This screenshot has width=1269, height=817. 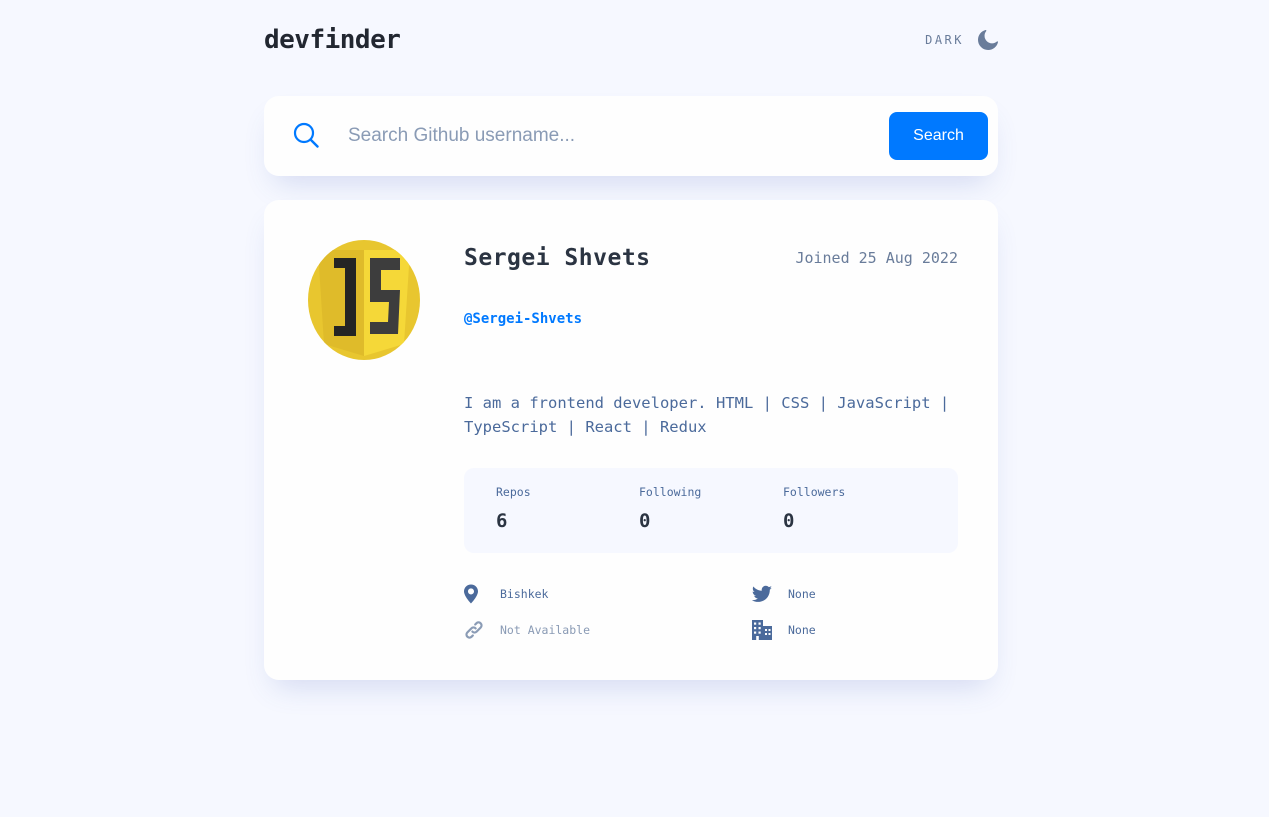 I want to click on building-icon, so click(x=762, y=630).